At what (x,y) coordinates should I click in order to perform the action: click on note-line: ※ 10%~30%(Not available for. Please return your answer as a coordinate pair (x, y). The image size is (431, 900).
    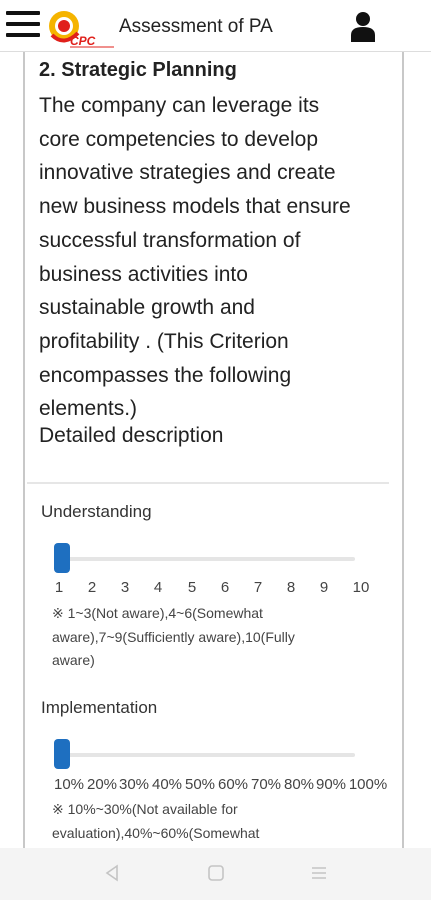
    Looking at the image, I should click on (145, 809).